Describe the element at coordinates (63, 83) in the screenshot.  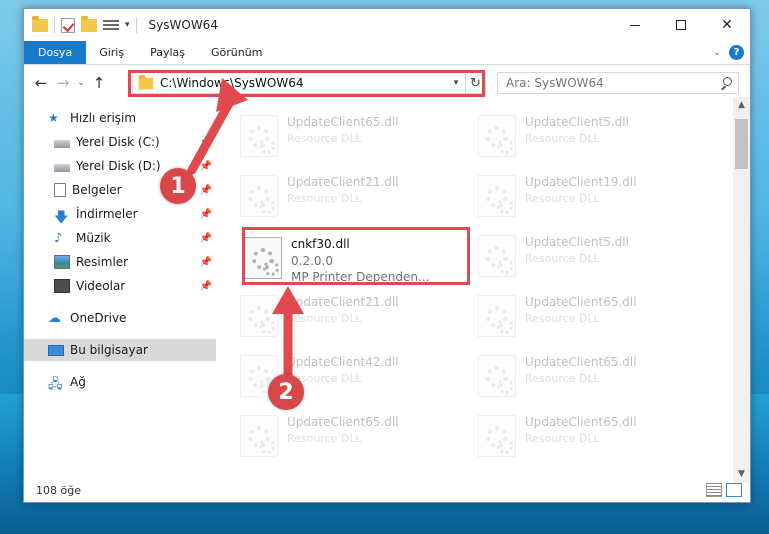
I see `forward-button: →` at that location.